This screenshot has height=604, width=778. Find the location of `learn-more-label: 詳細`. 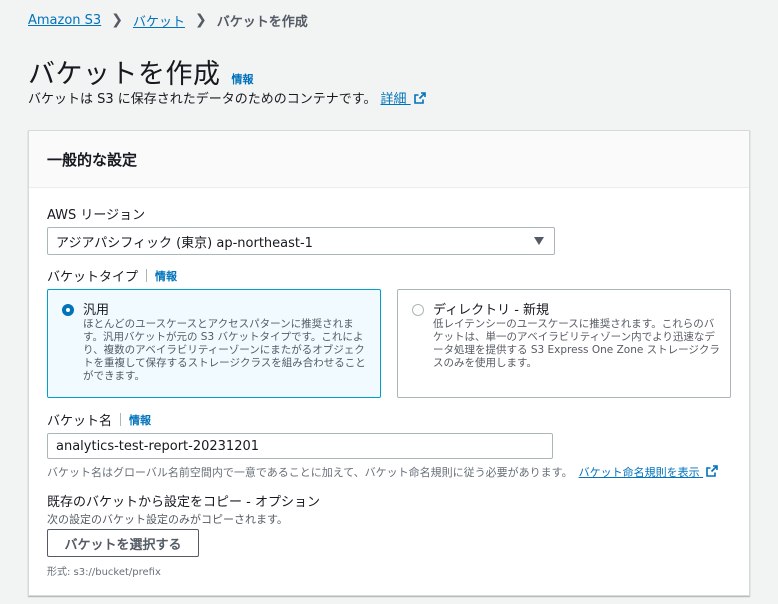

learn-more-label: 詳細 is located at coordinates (393, 99).